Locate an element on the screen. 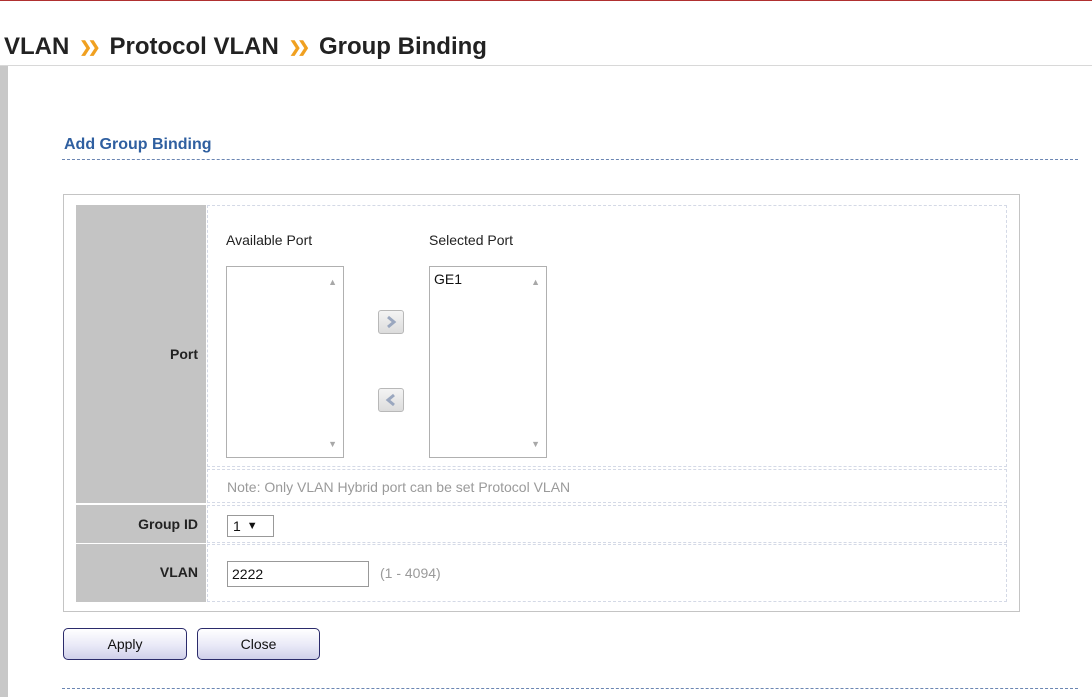 The height and width of the screenshot is (697, 1092). selected-port-list: GE1 ▲ ▼ is located at coordinates (488, 362).